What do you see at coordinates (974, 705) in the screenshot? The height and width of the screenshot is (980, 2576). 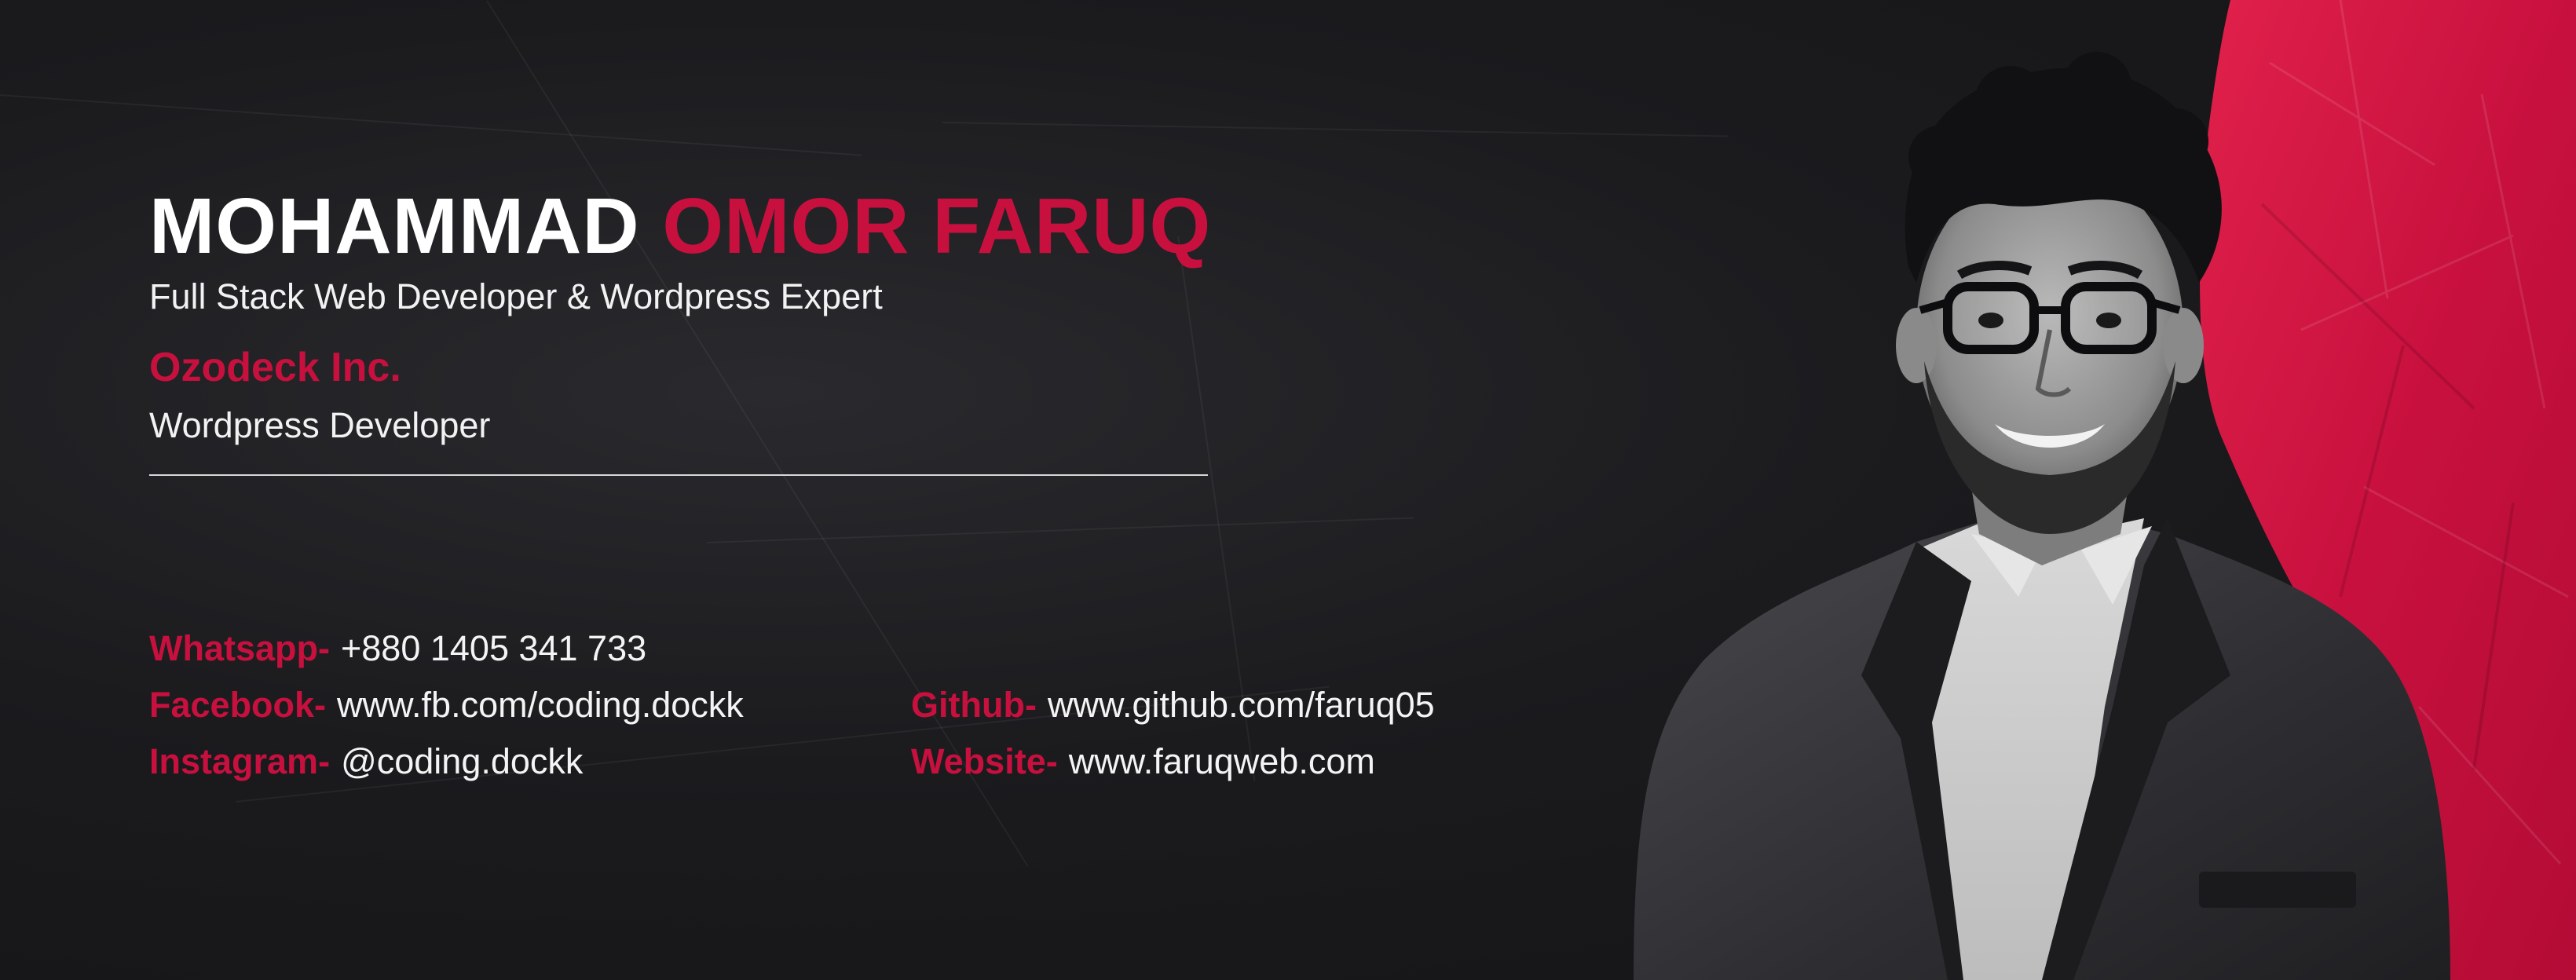 I see `contact-label: Github-` at bounding box center [974, 705].